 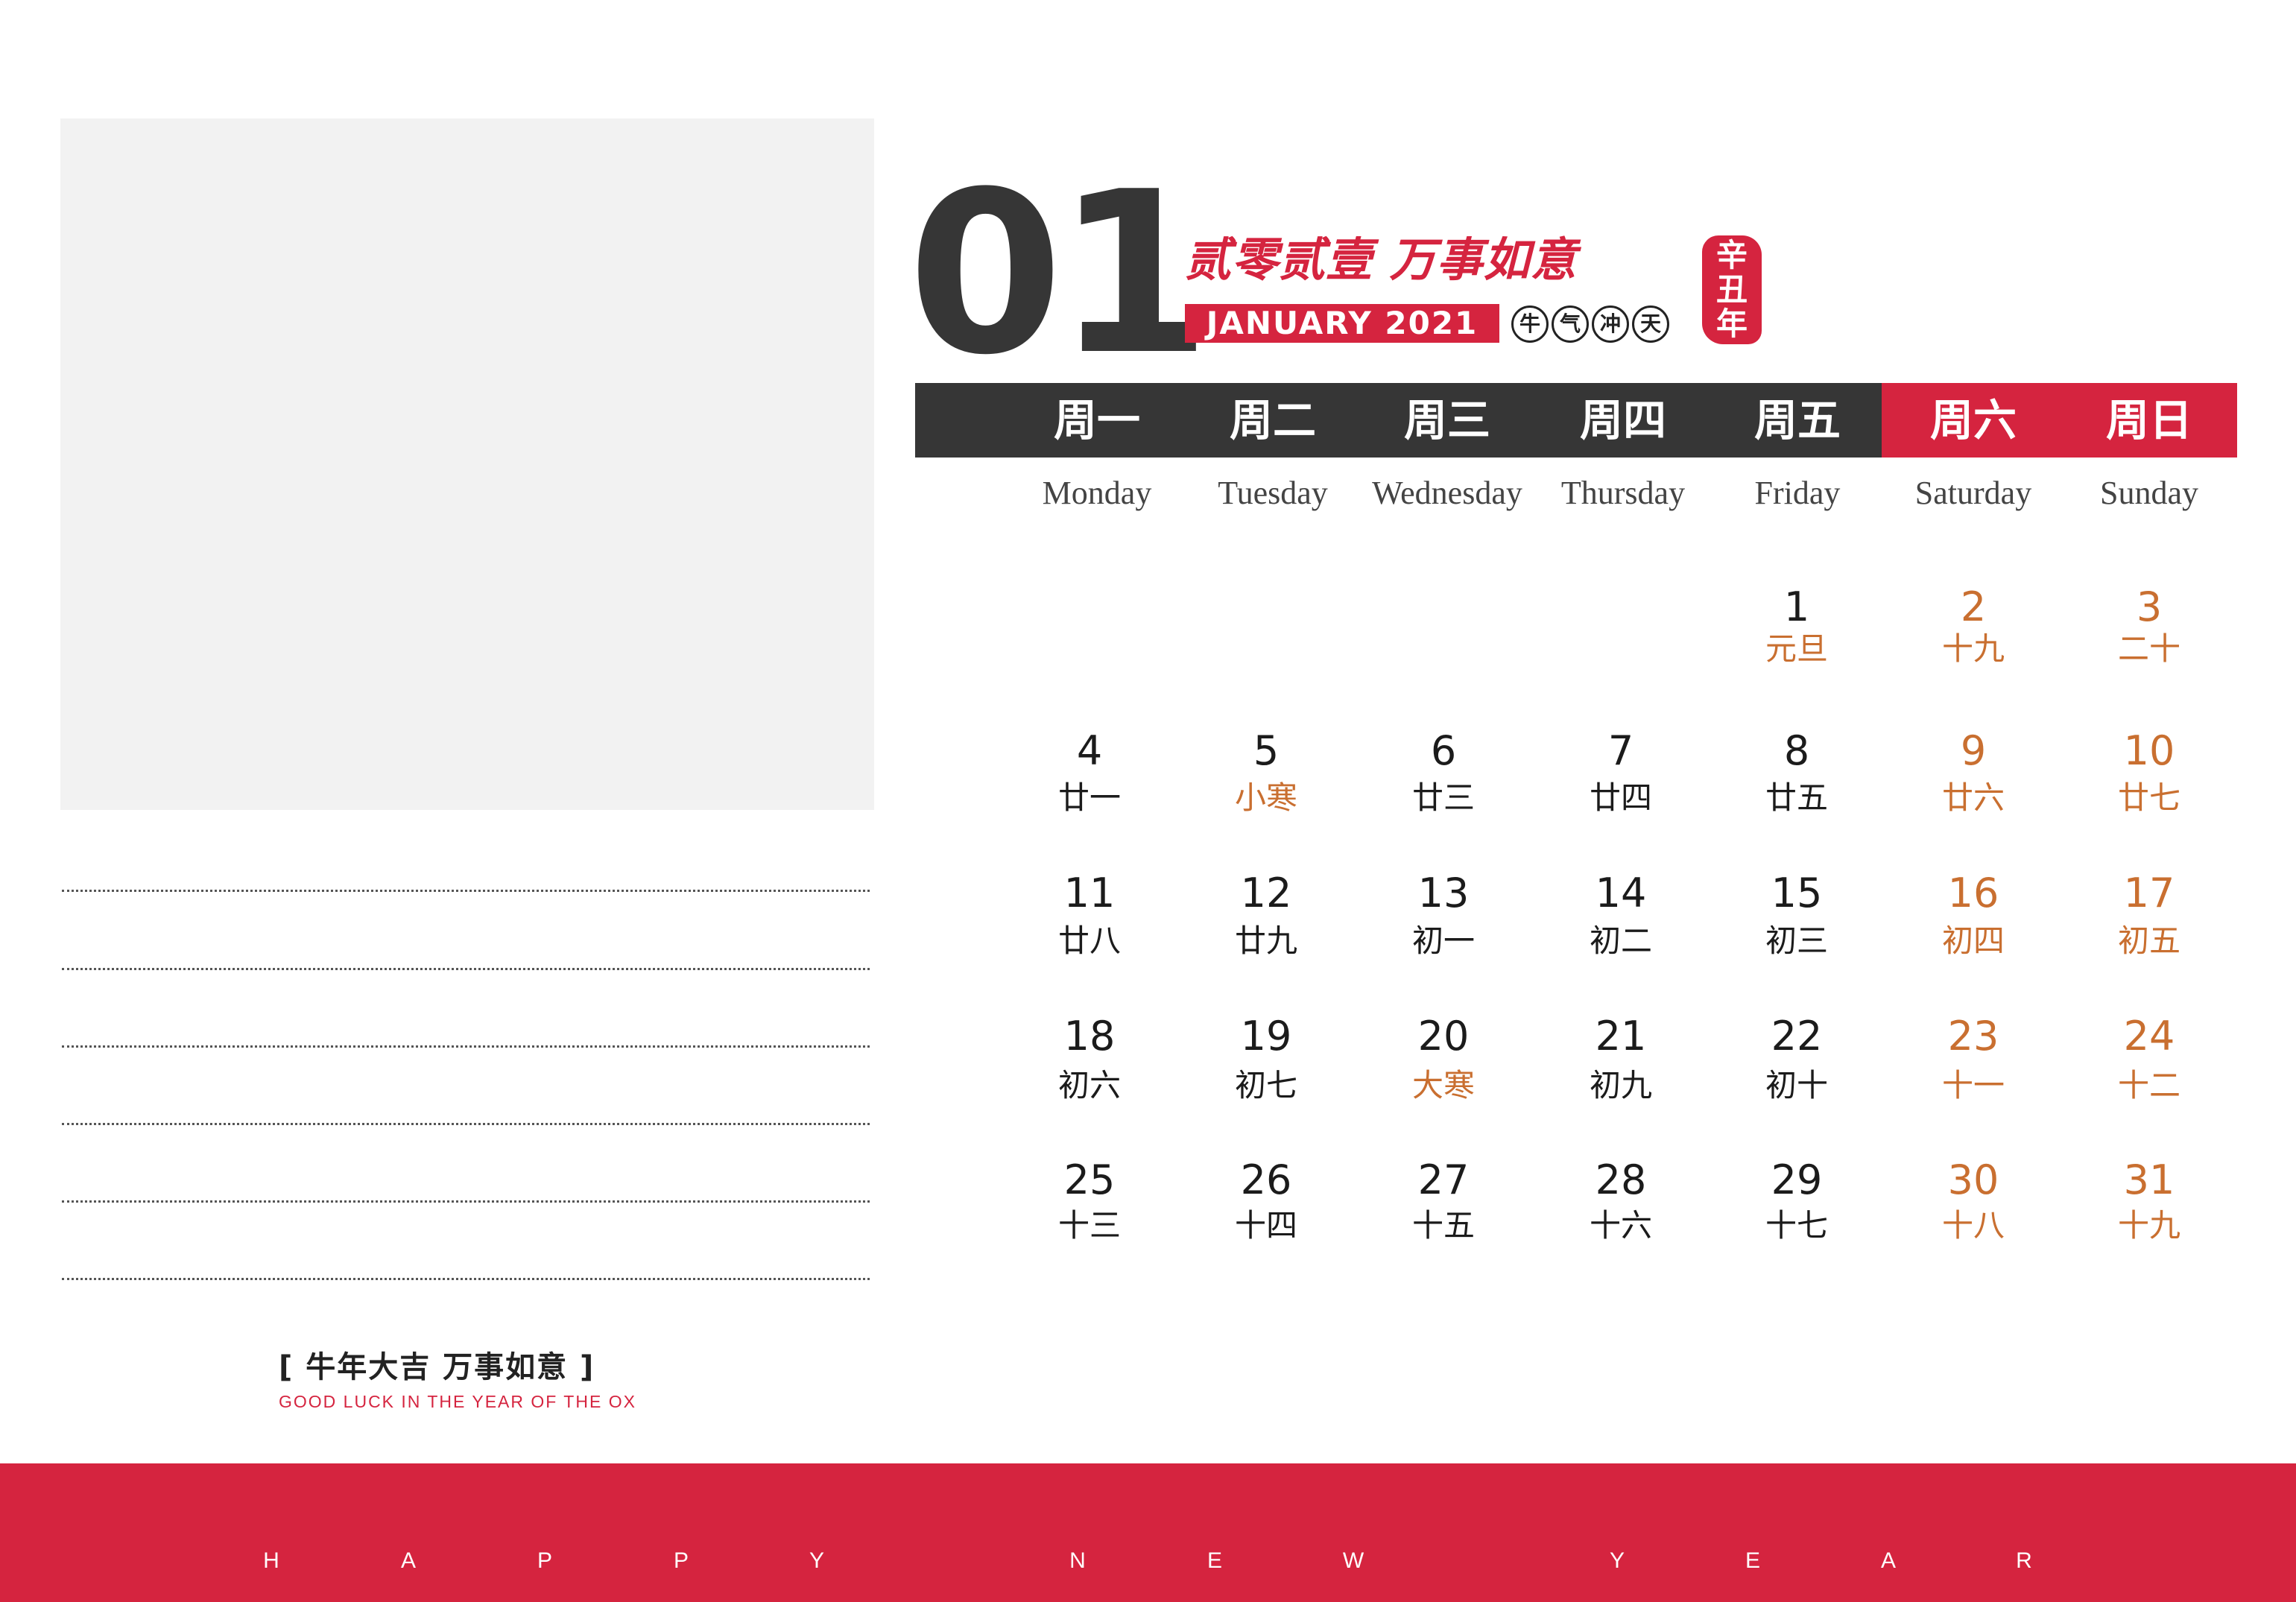 I want to click on day-number: 14, so click(x=1621, y=893).